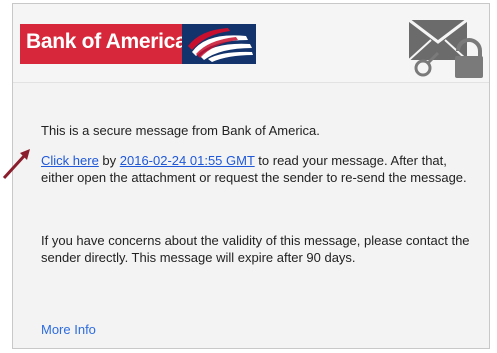 The image size is (497, 353). What do you see at coordinates (68, 329) in the screenshot?
I see `more-info-link: More Info` at bounding box center [68, 329].